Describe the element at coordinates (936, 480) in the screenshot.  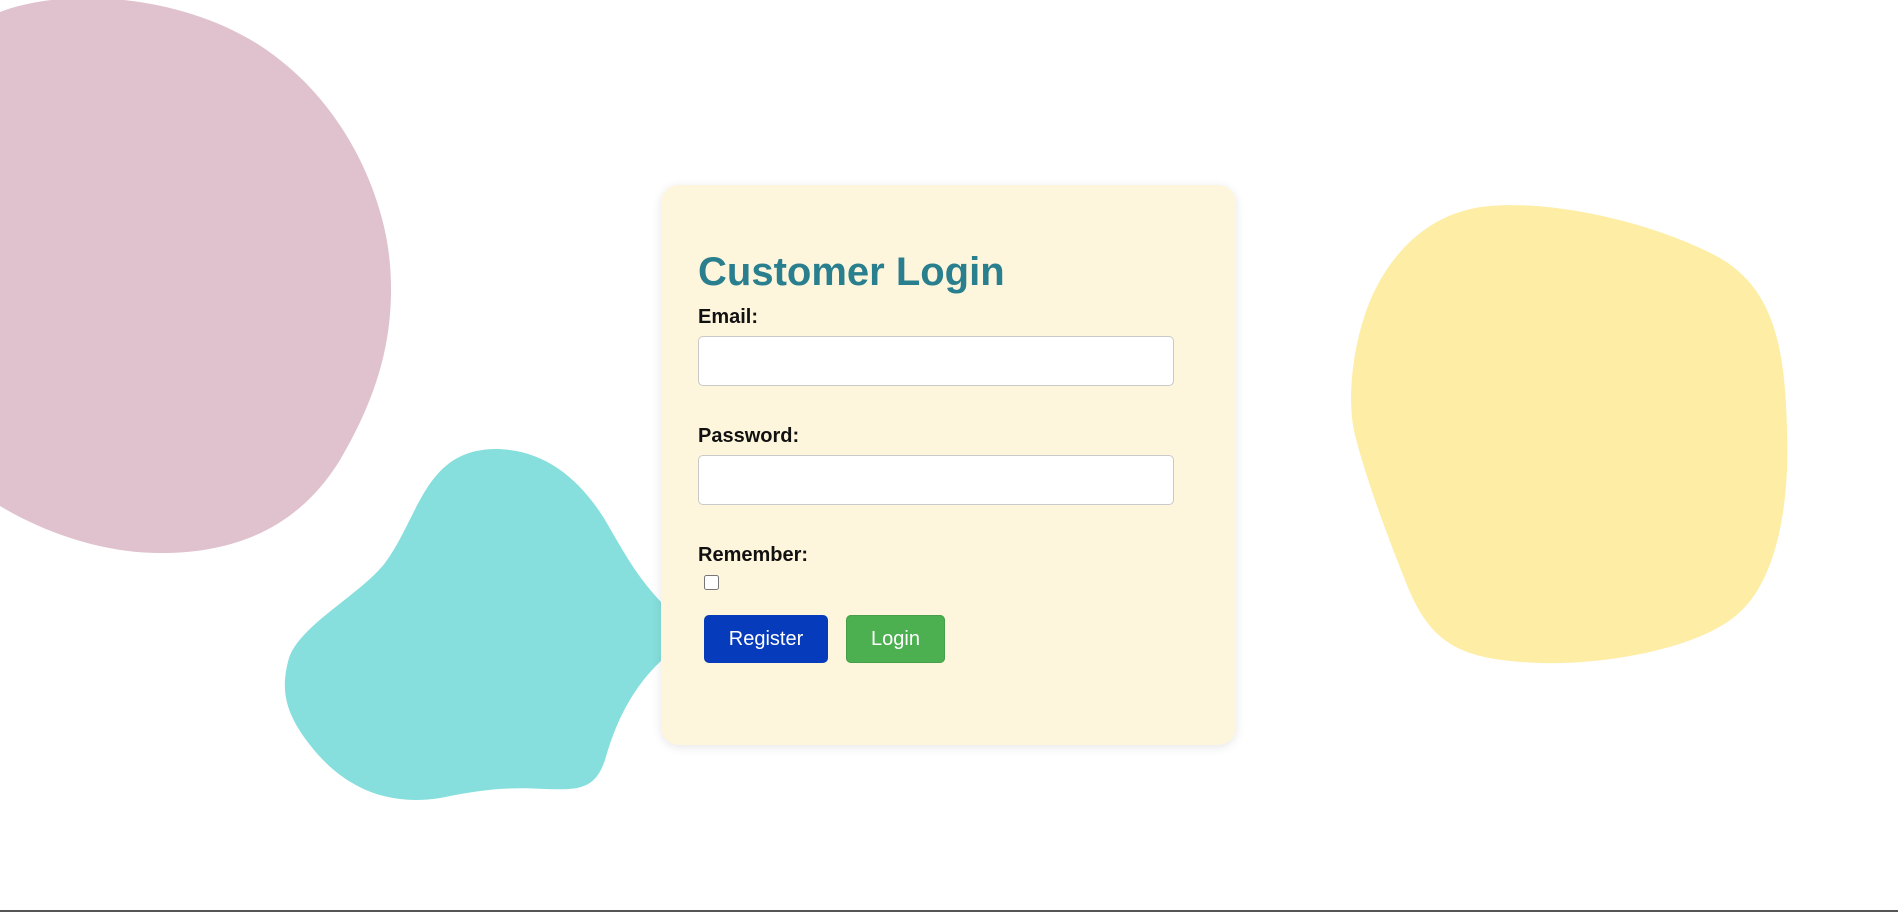
I see `password-field` at that location.